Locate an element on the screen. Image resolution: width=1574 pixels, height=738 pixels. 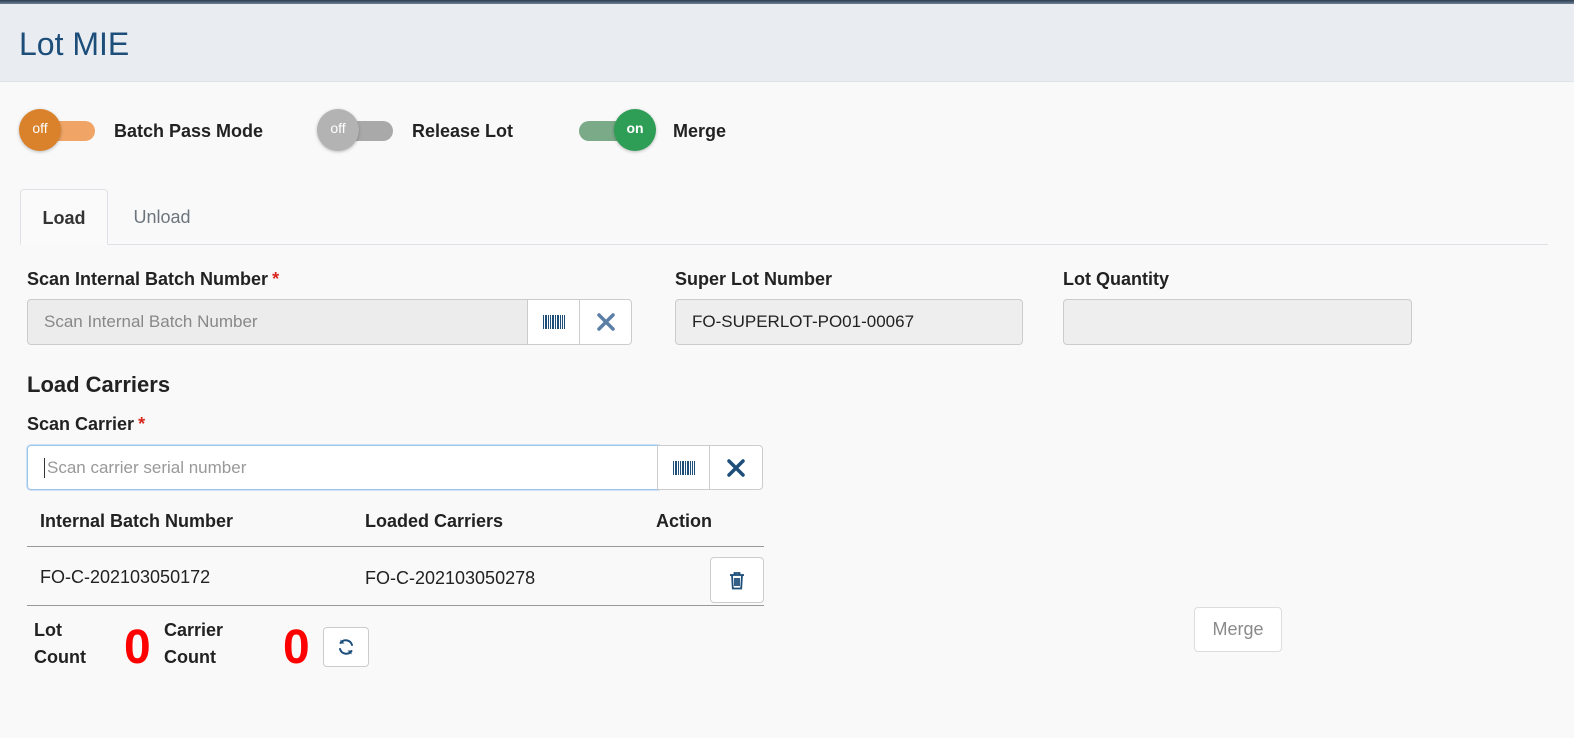
scan-carrier-label-text: Scan Carrier is located at coordinates (81, 424).